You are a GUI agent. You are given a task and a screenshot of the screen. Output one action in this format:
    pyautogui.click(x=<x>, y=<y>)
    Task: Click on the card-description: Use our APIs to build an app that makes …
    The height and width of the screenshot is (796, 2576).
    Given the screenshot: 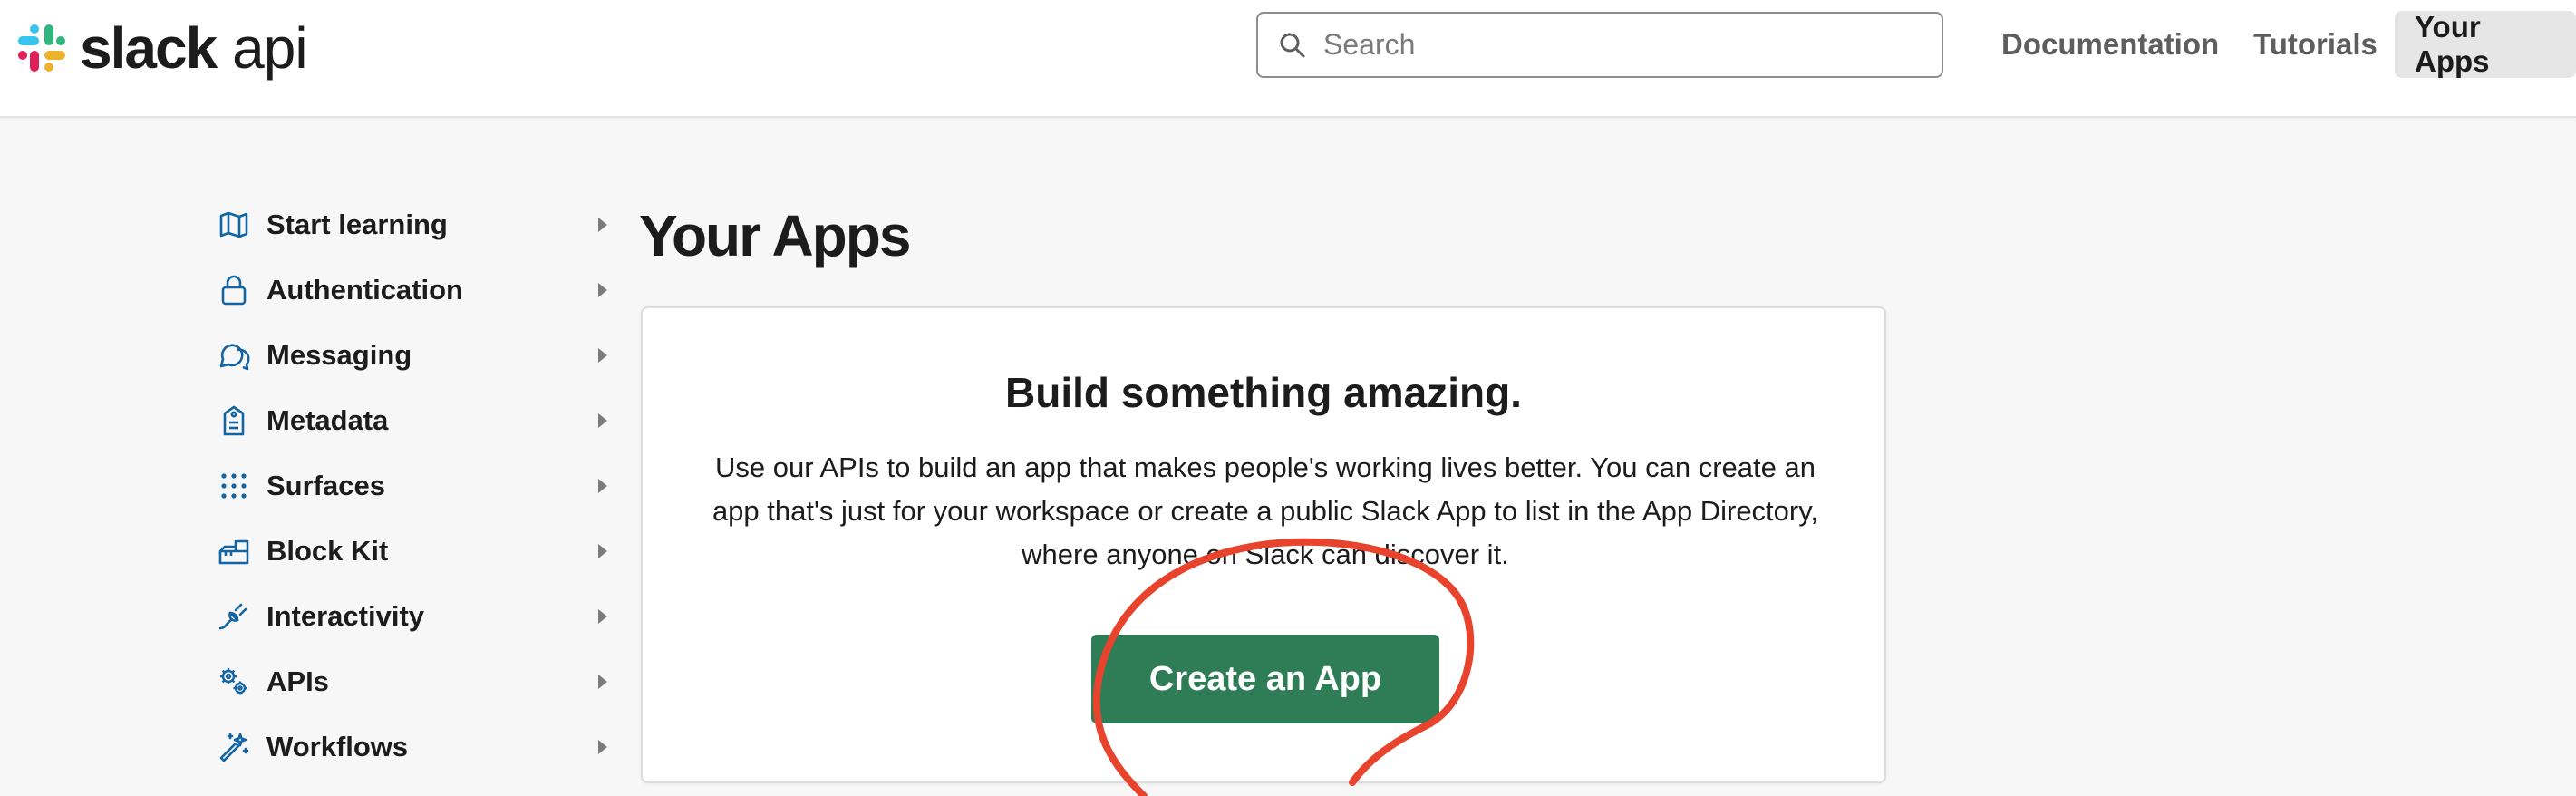 What is the action you would take?
    pyautogui.click(x=1265, y=510)
    